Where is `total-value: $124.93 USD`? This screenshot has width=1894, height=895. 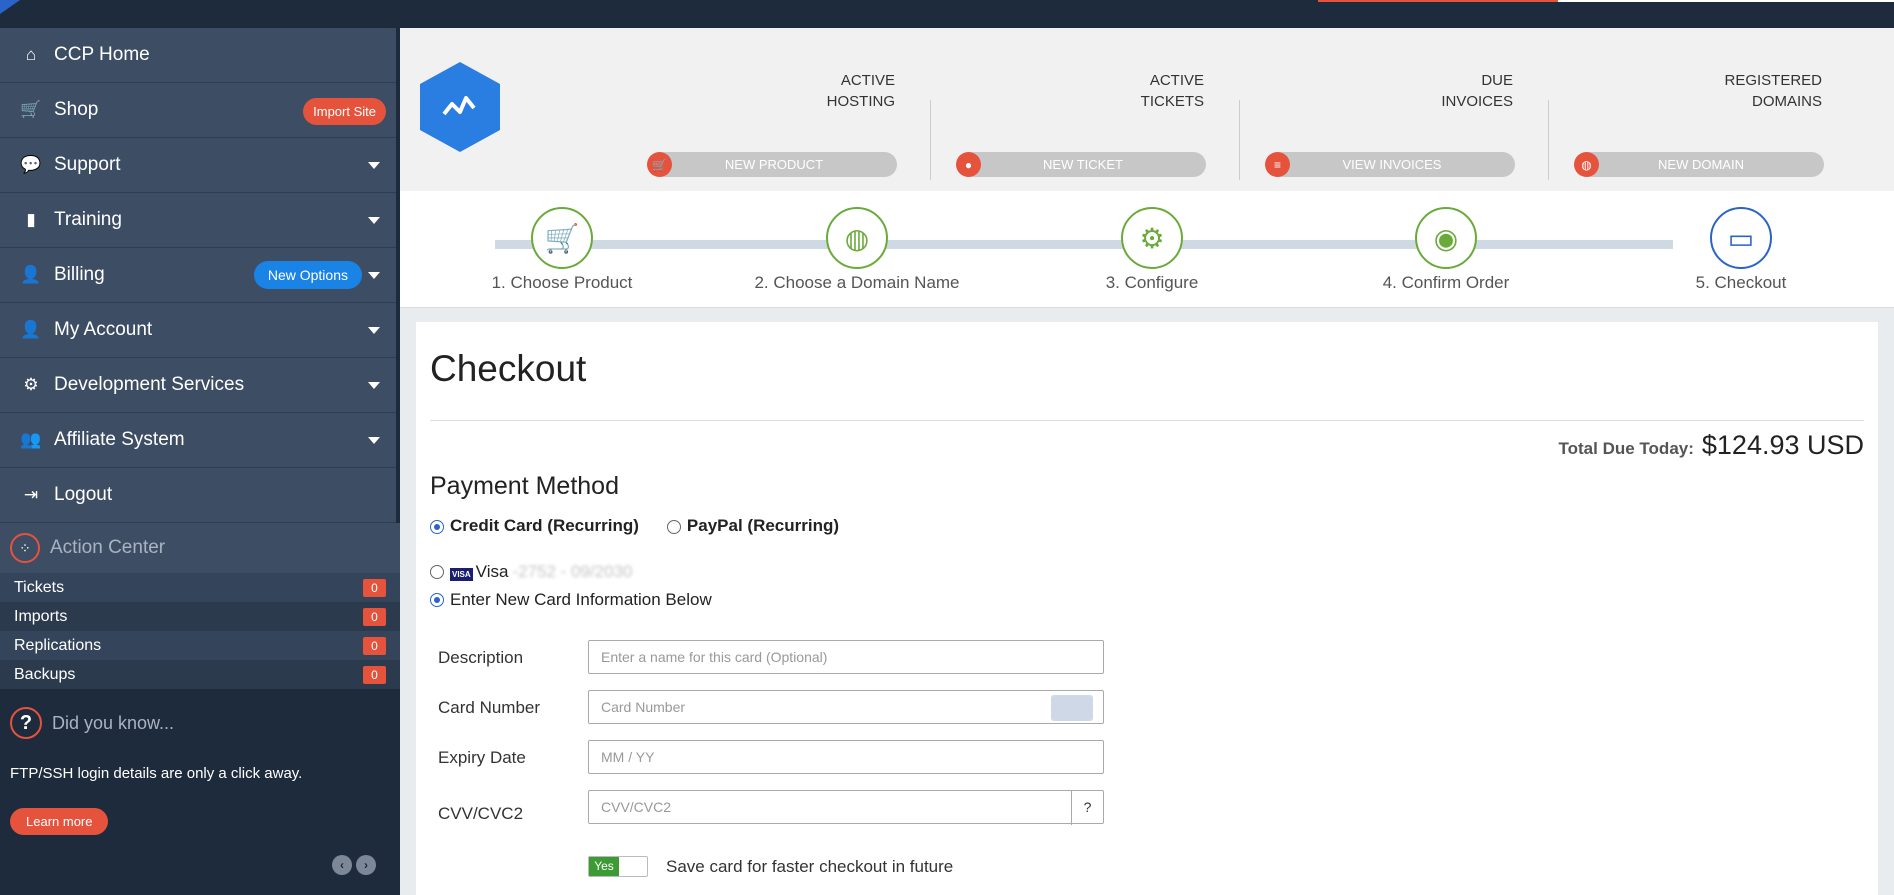 total-value: $124.93 USD is located at coordinates (1782, 445).